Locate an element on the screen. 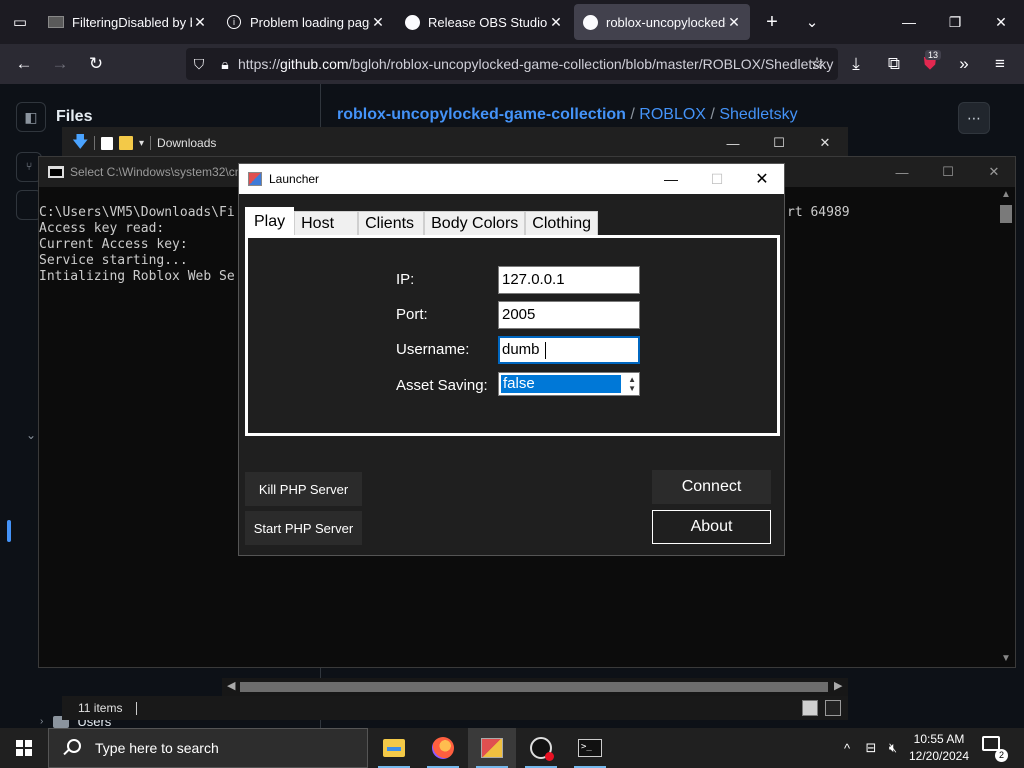 This screenshot has width=1024, height=768. breadcrumb-repo-link: roblox-uncopylocked-game-collection is located at coordinates (481, 114).